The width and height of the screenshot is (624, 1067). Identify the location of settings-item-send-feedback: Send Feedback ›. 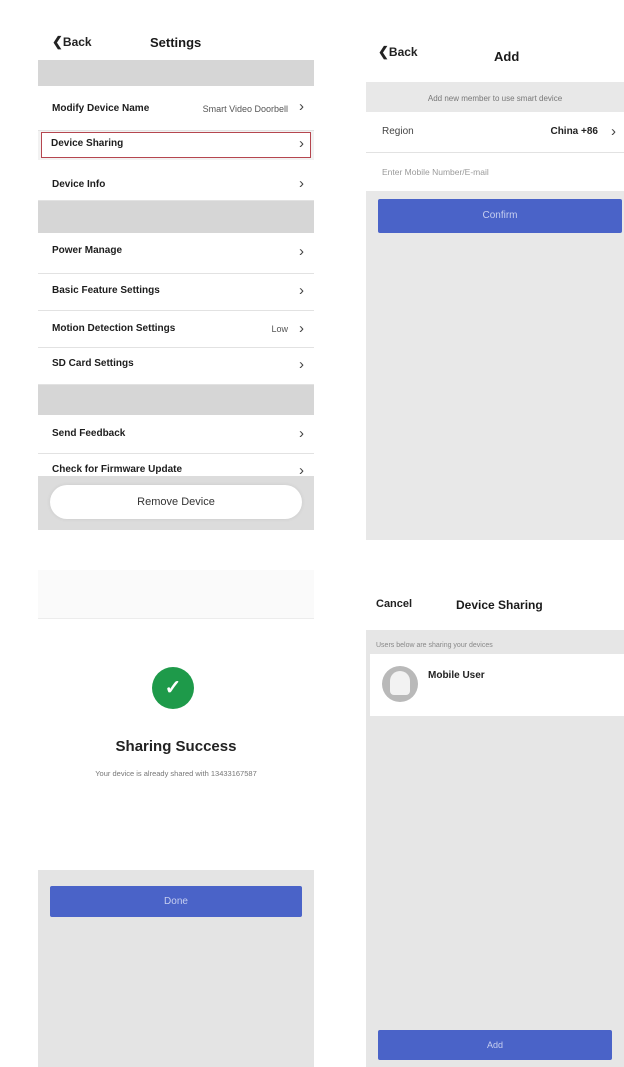
(176, 434).